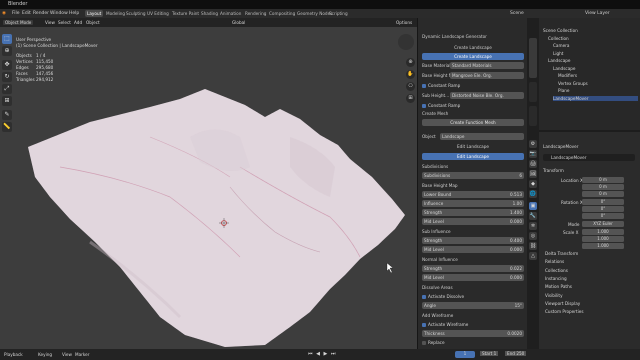 Image resolution: width=640 pixels, height=360 pixels. Describe the element at coordinates (603, 194) in the screenshot. I see `location-z-field: 0 m` at that location.